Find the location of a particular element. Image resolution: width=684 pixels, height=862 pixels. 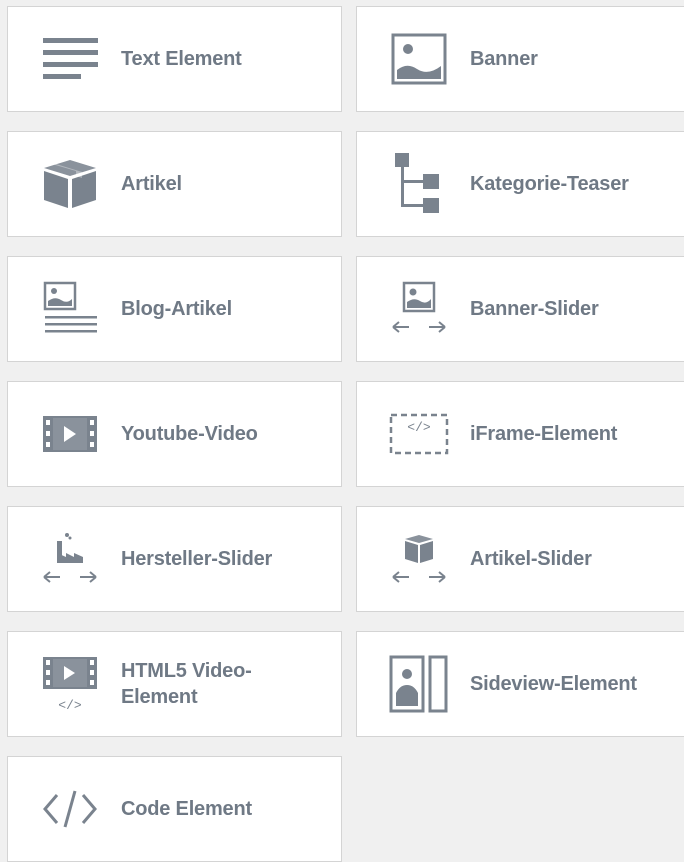

element-tile-hersteller-slider: Hersteller-Slider is located at coordinates (174, 559).